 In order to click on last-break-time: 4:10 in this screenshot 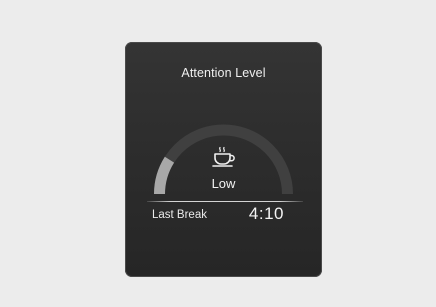, I will do `click(266, 213)`.